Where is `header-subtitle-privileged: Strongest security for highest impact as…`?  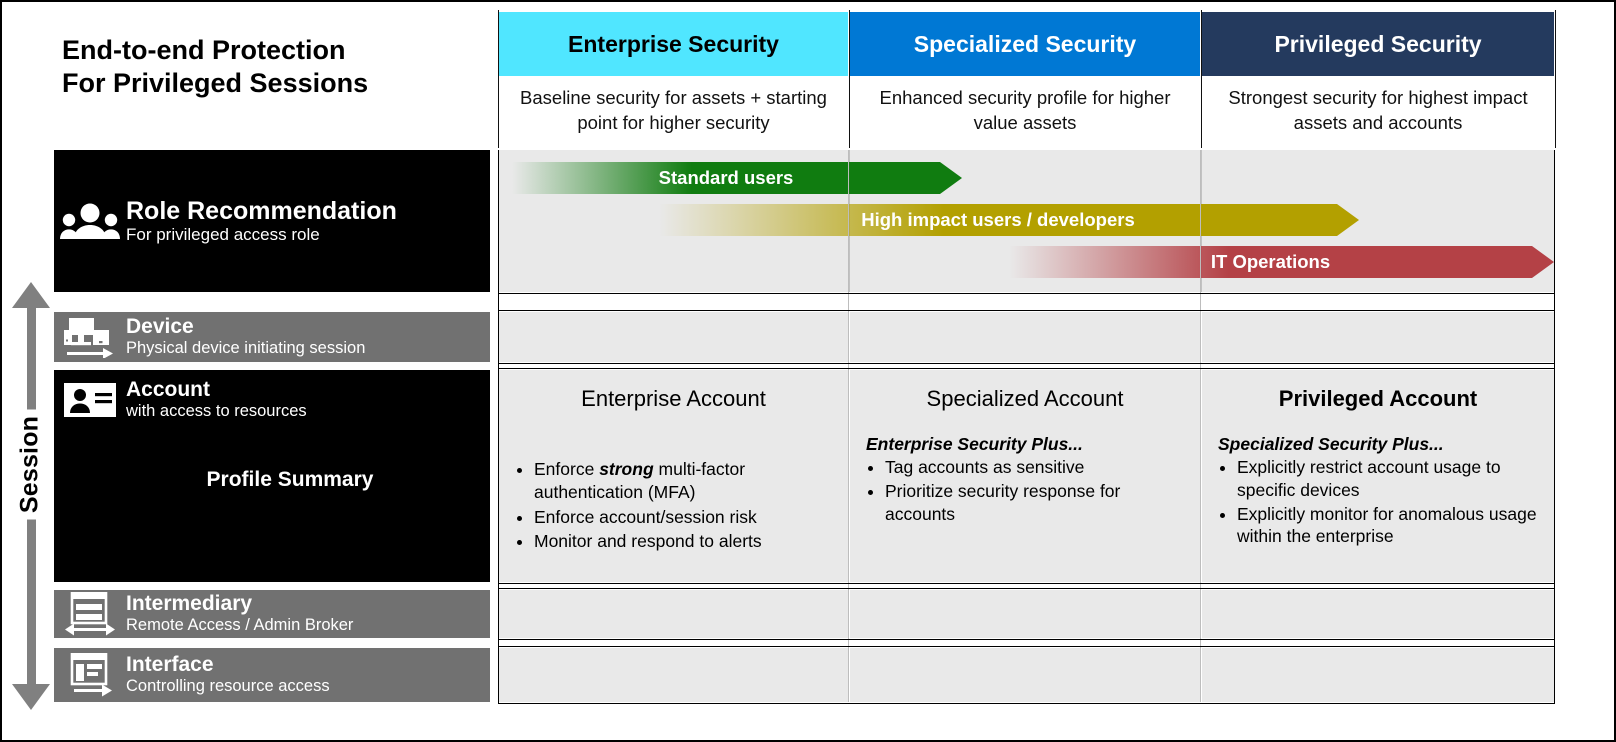
header-subtitle-privileged: Strongest security for highest impact as… is located at coordinates (1378, 110).